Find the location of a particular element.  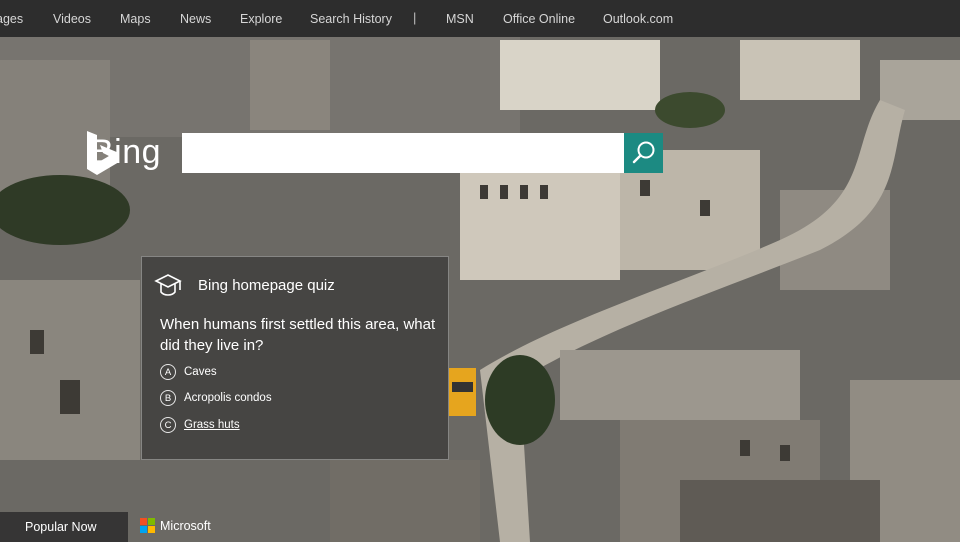

nav-images: ages is located at coordinates (11, 19).